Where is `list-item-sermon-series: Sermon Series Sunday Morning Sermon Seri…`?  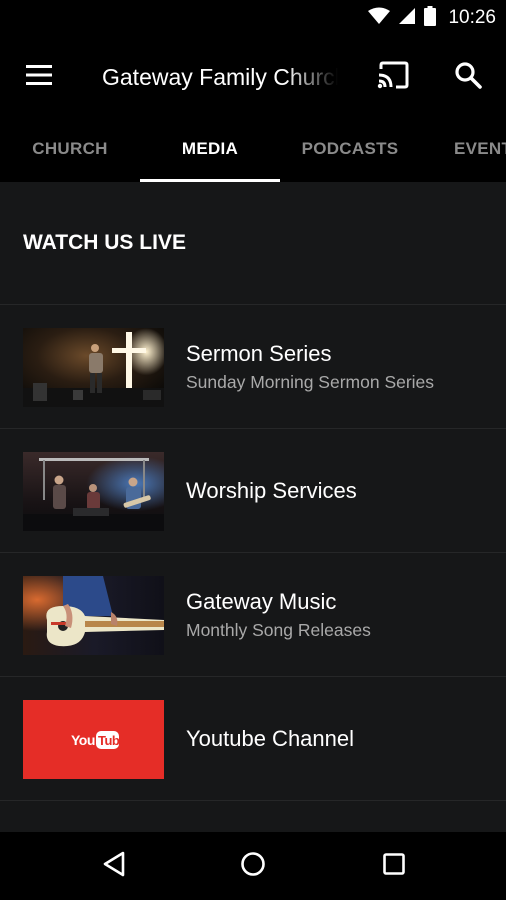
list-item-sermon-series: Sermon Series Sunday Morning Sermon Seri… is located at coordinates (253, 367).